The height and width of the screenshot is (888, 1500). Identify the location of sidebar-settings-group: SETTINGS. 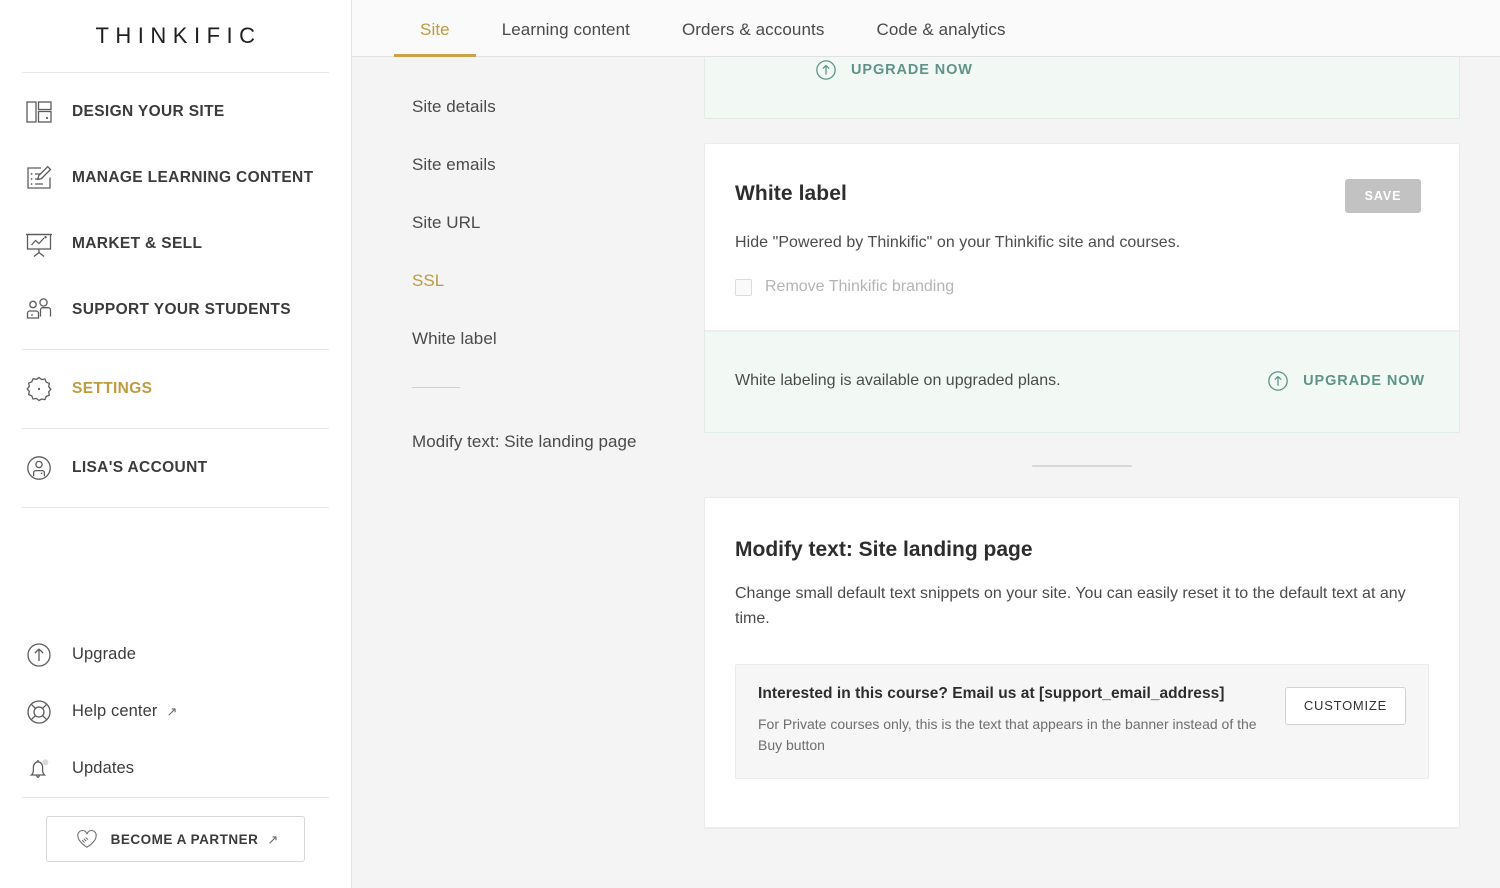
(175, 389).